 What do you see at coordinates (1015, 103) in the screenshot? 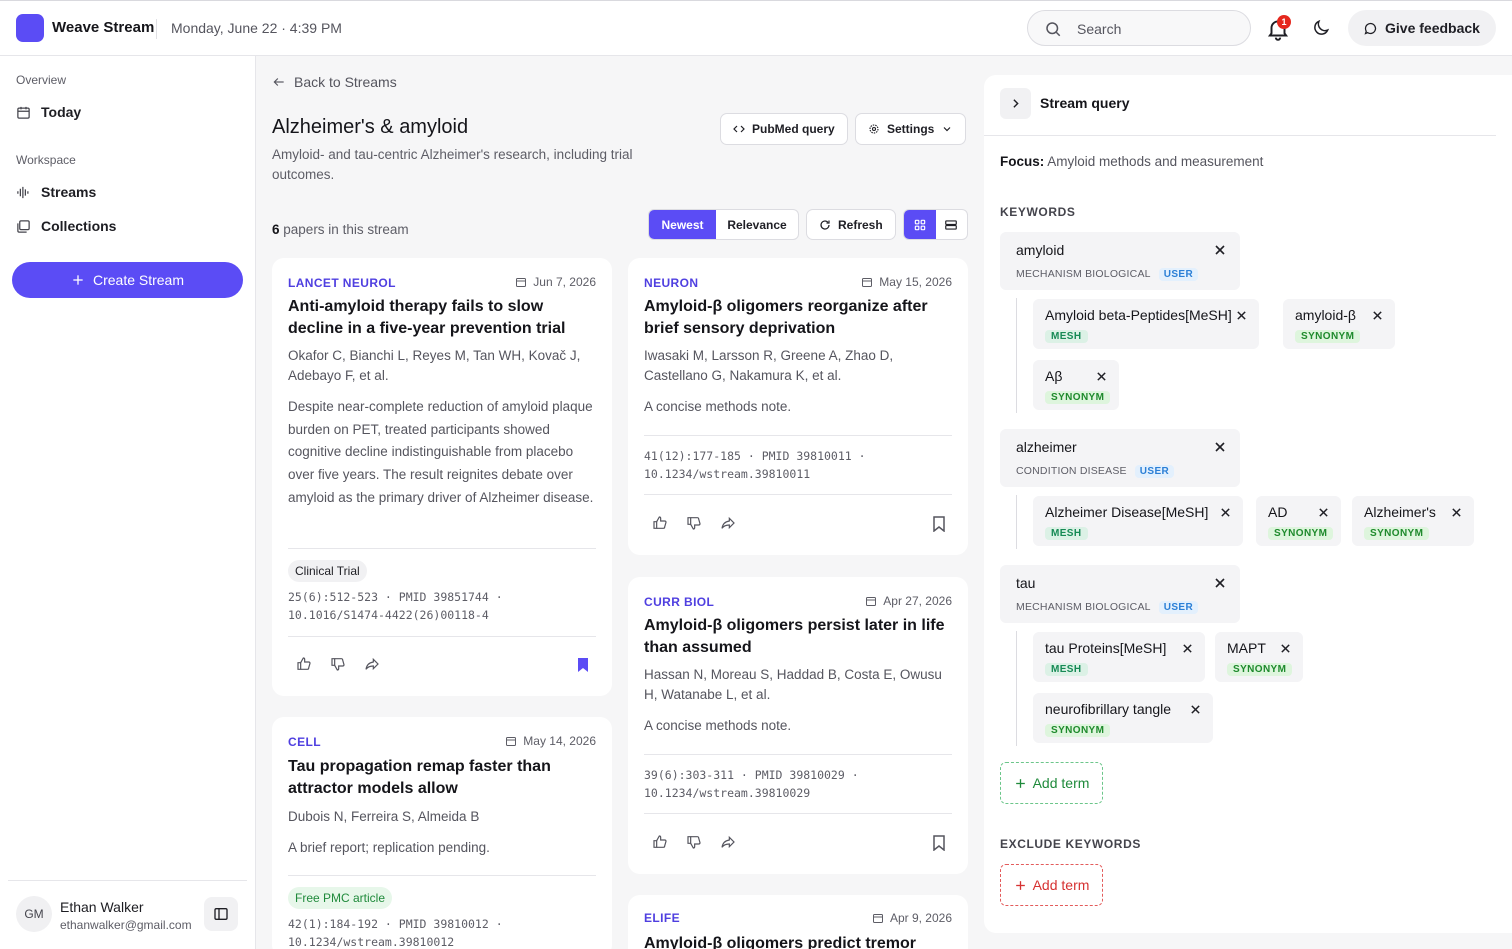
I see `expand-panel-button` at bounding box center [1015, 103].